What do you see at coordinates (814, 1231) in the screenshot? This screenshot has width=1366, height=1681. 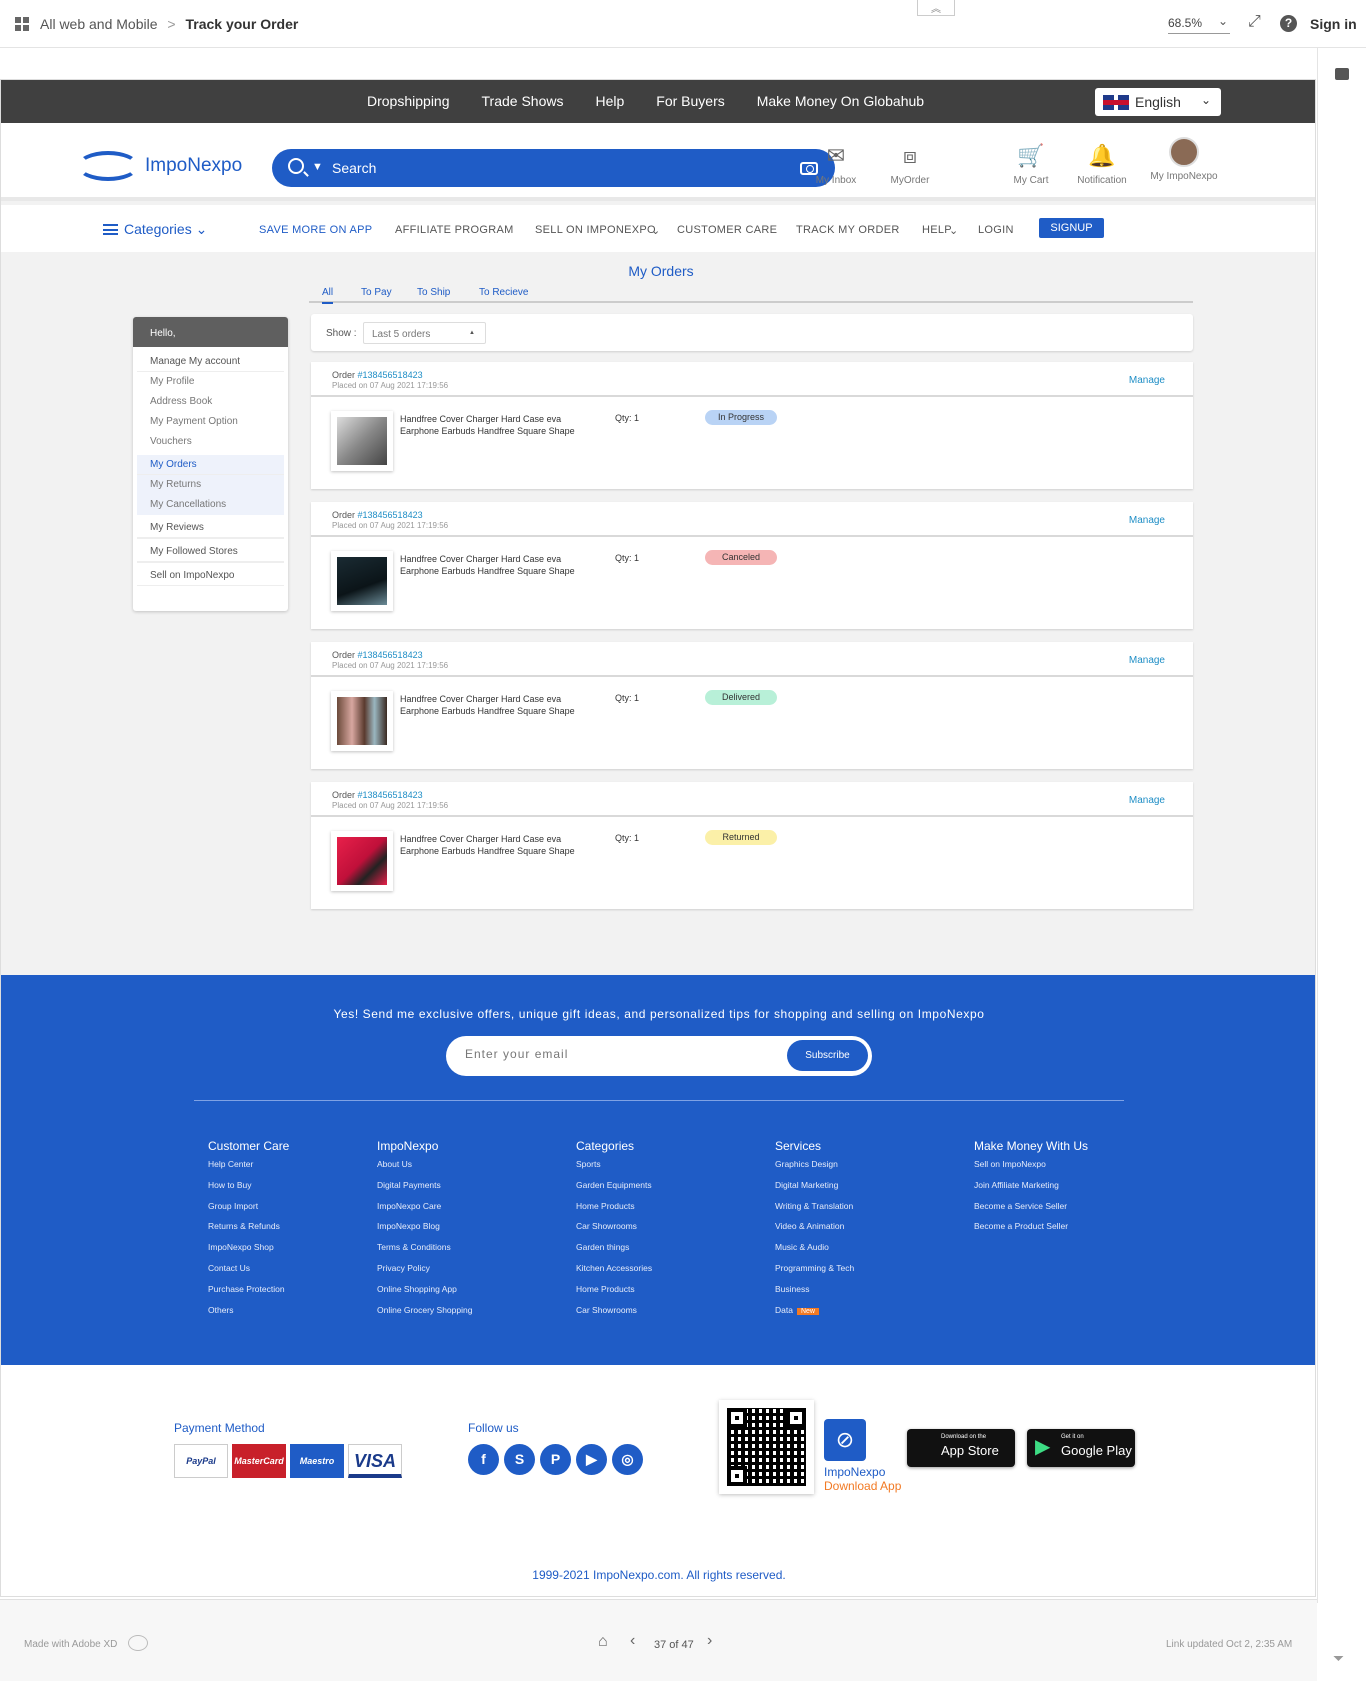 I see `footer-link: Video & Animation` at bounding box center [814, 1231].